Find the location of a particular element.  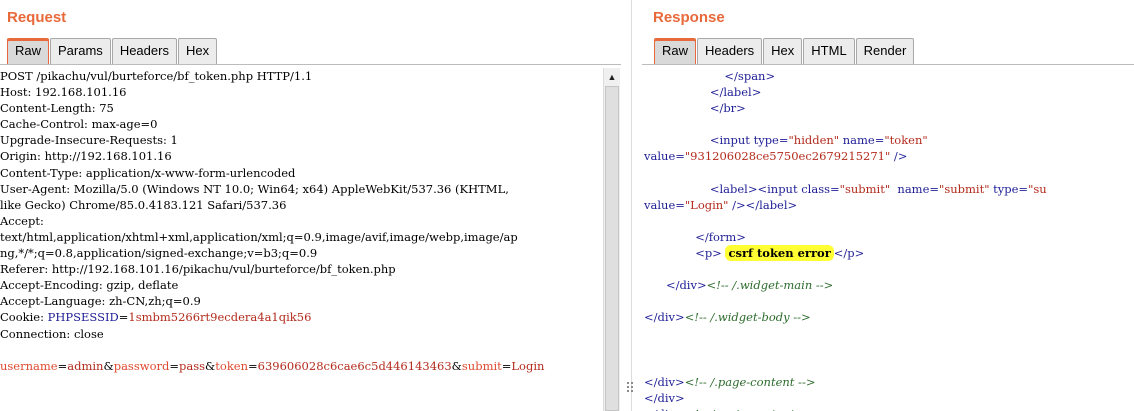

request-scrollbar: ▲ is located at coordinates (611, 239).